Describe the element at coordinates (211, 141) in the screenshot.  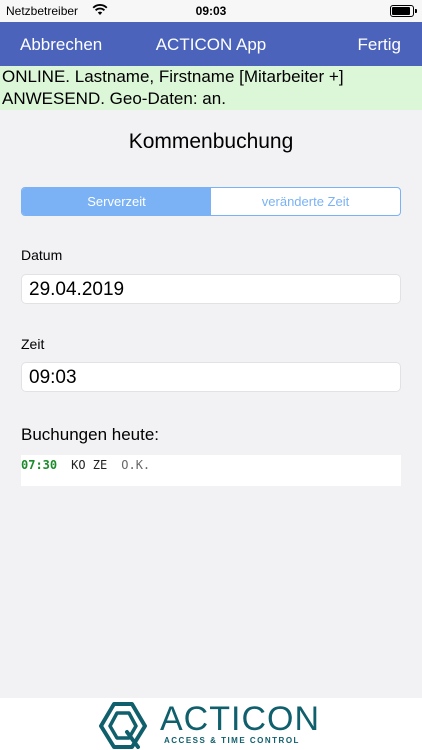
I see `screen-title: Kommenbuchung` at that location.